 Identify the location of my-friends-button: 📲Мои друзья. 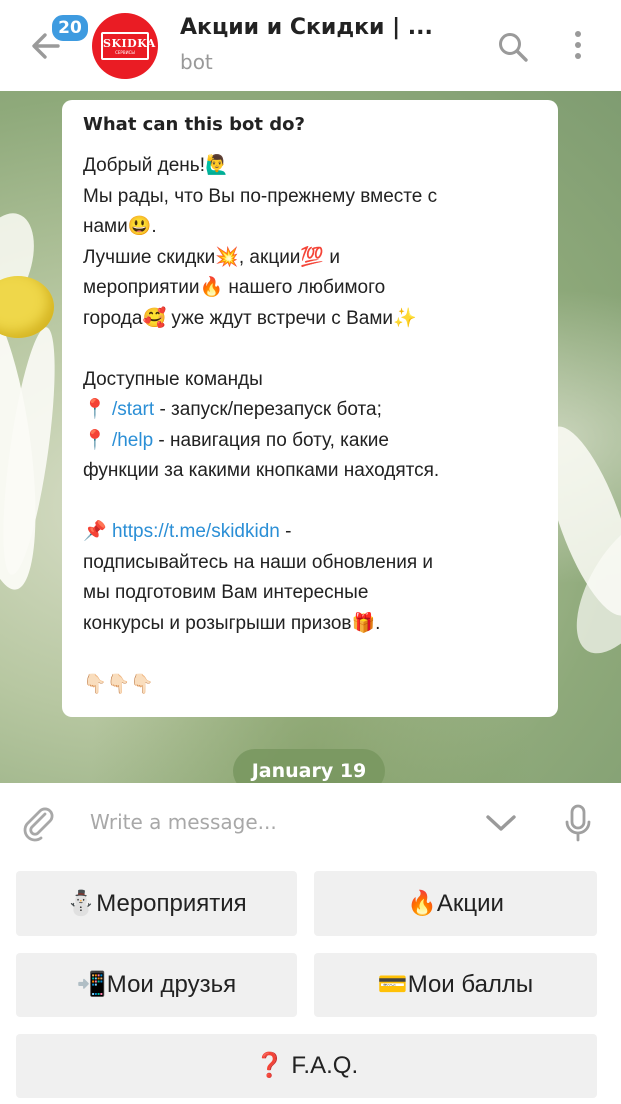
(156, 985).